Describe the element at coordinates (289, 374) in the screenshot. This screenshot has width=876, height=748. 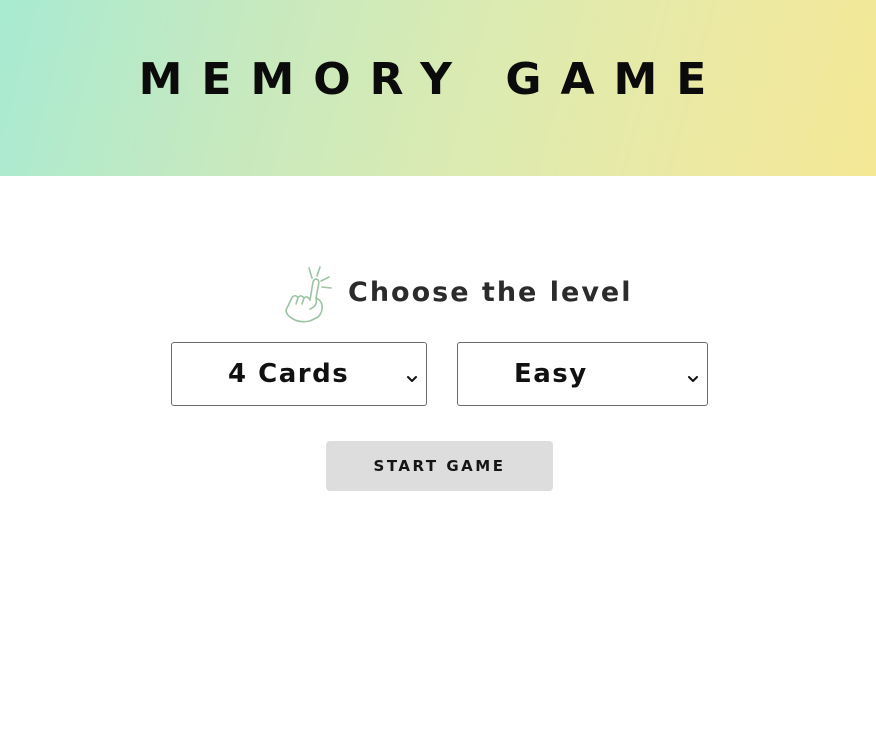
I see `cards-count-value: 4 Cards` at that location.